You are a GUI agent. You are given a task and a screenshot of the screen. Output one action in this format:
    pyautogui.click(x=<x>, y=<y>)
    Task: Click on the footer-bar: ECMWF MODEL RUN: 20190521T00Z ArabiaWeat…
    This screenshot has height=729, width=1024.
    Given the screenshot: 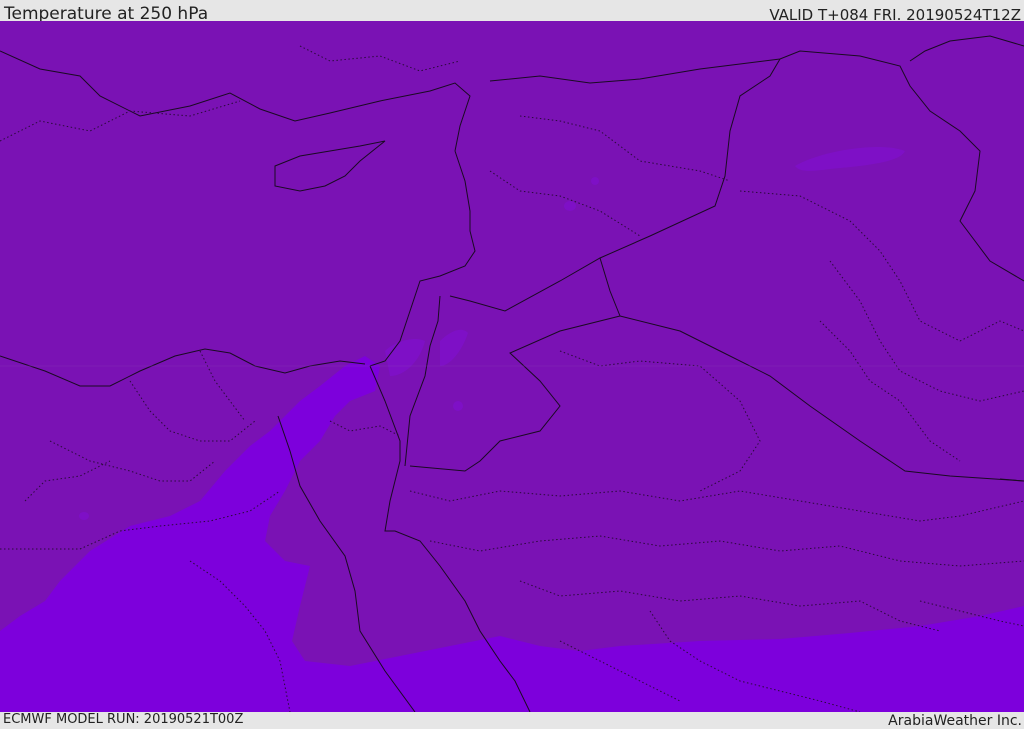 What is the action you would take?
    pyautogui.click(x=512, y=720)
    